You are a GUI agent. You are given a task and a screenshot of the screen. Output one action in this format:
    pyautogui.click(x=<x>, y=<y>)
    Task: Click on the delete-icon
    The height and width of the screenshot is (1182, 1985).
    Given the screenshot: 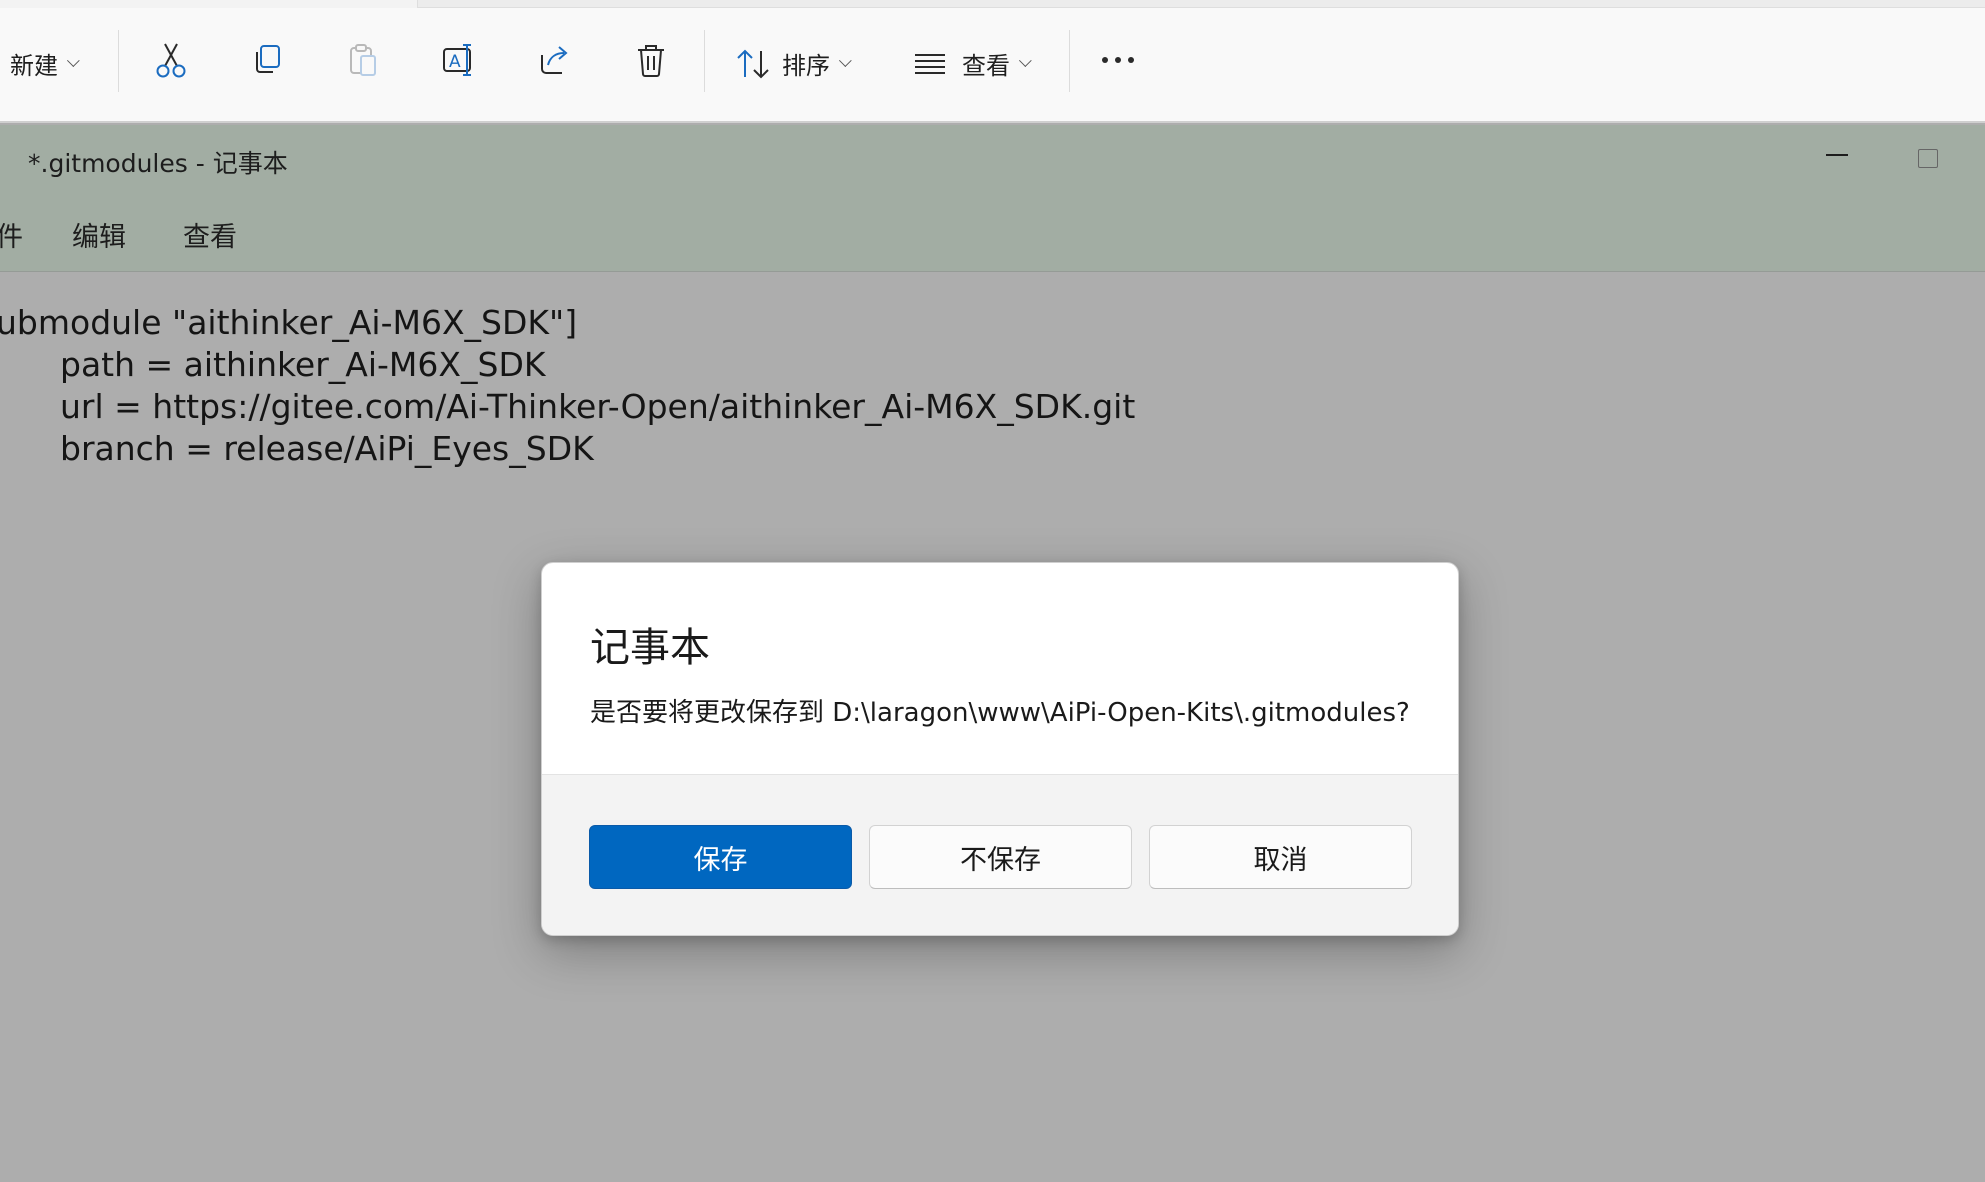 What is the action you would take?
    pyautogui.click(x=651, y=60)
    